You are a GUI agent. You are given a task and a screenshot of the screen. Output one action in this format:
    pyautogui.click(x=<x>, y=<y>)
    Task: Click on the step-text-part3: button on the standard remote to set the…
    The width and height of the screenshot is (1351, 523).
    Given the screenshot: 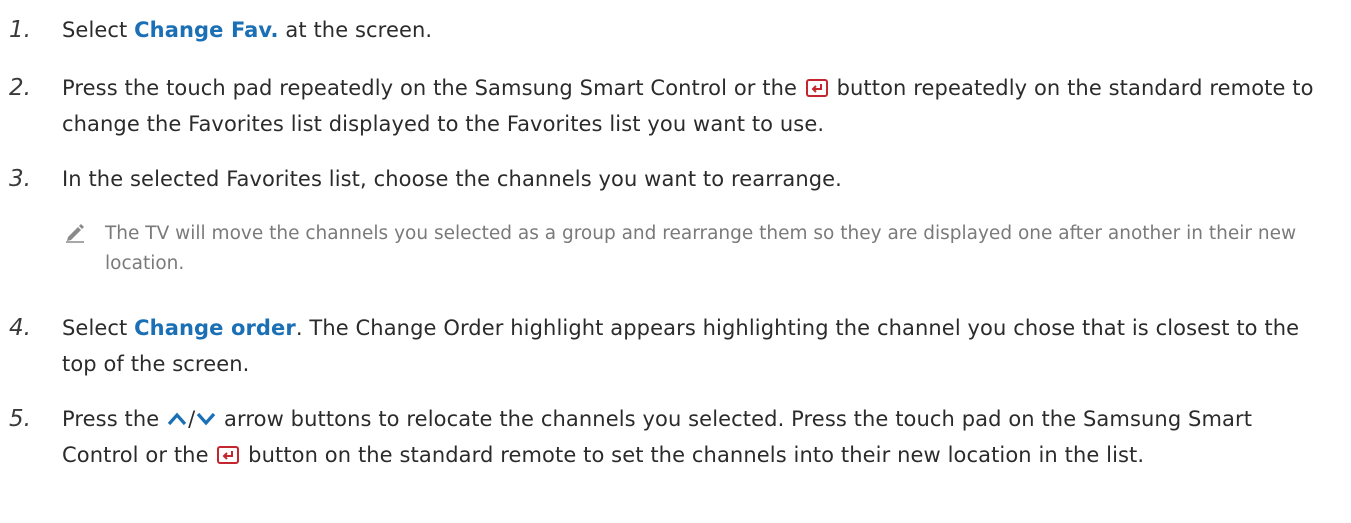 What is the action you would take?
    pyautogui.click(x=693, y=455)
    